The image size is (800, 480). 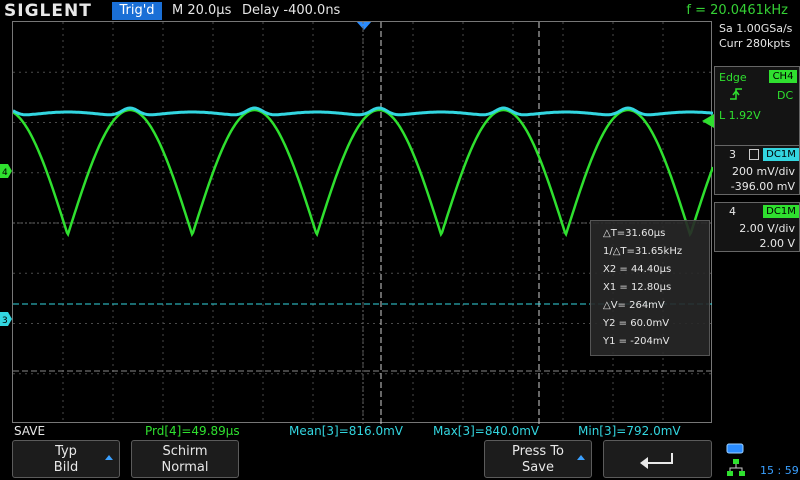 What do you see at coordinates (755, 43) in the screenshot?
I see `memory-depth: Curr 280kpts` at bounding box center [755, 43].